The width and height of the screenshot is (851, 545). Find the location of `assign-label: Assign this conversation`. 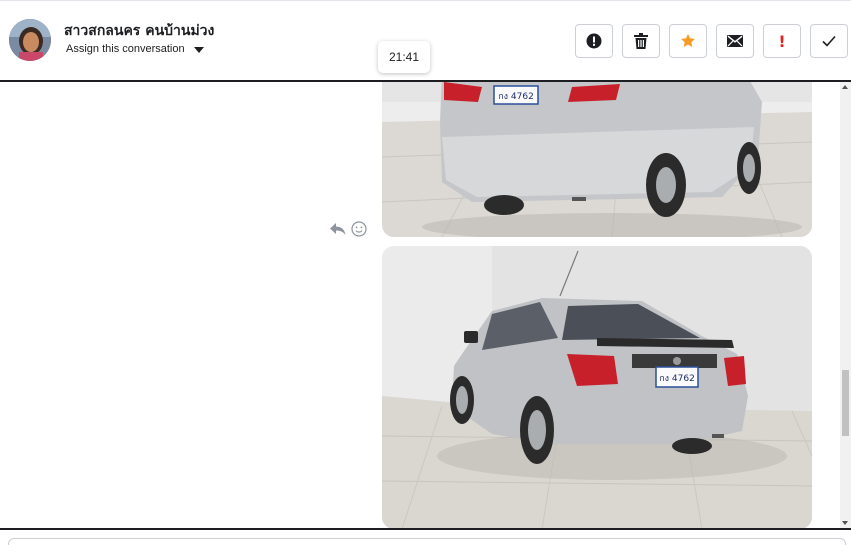

assign-label: Assign this conversation is located at coordinates (125, 49).